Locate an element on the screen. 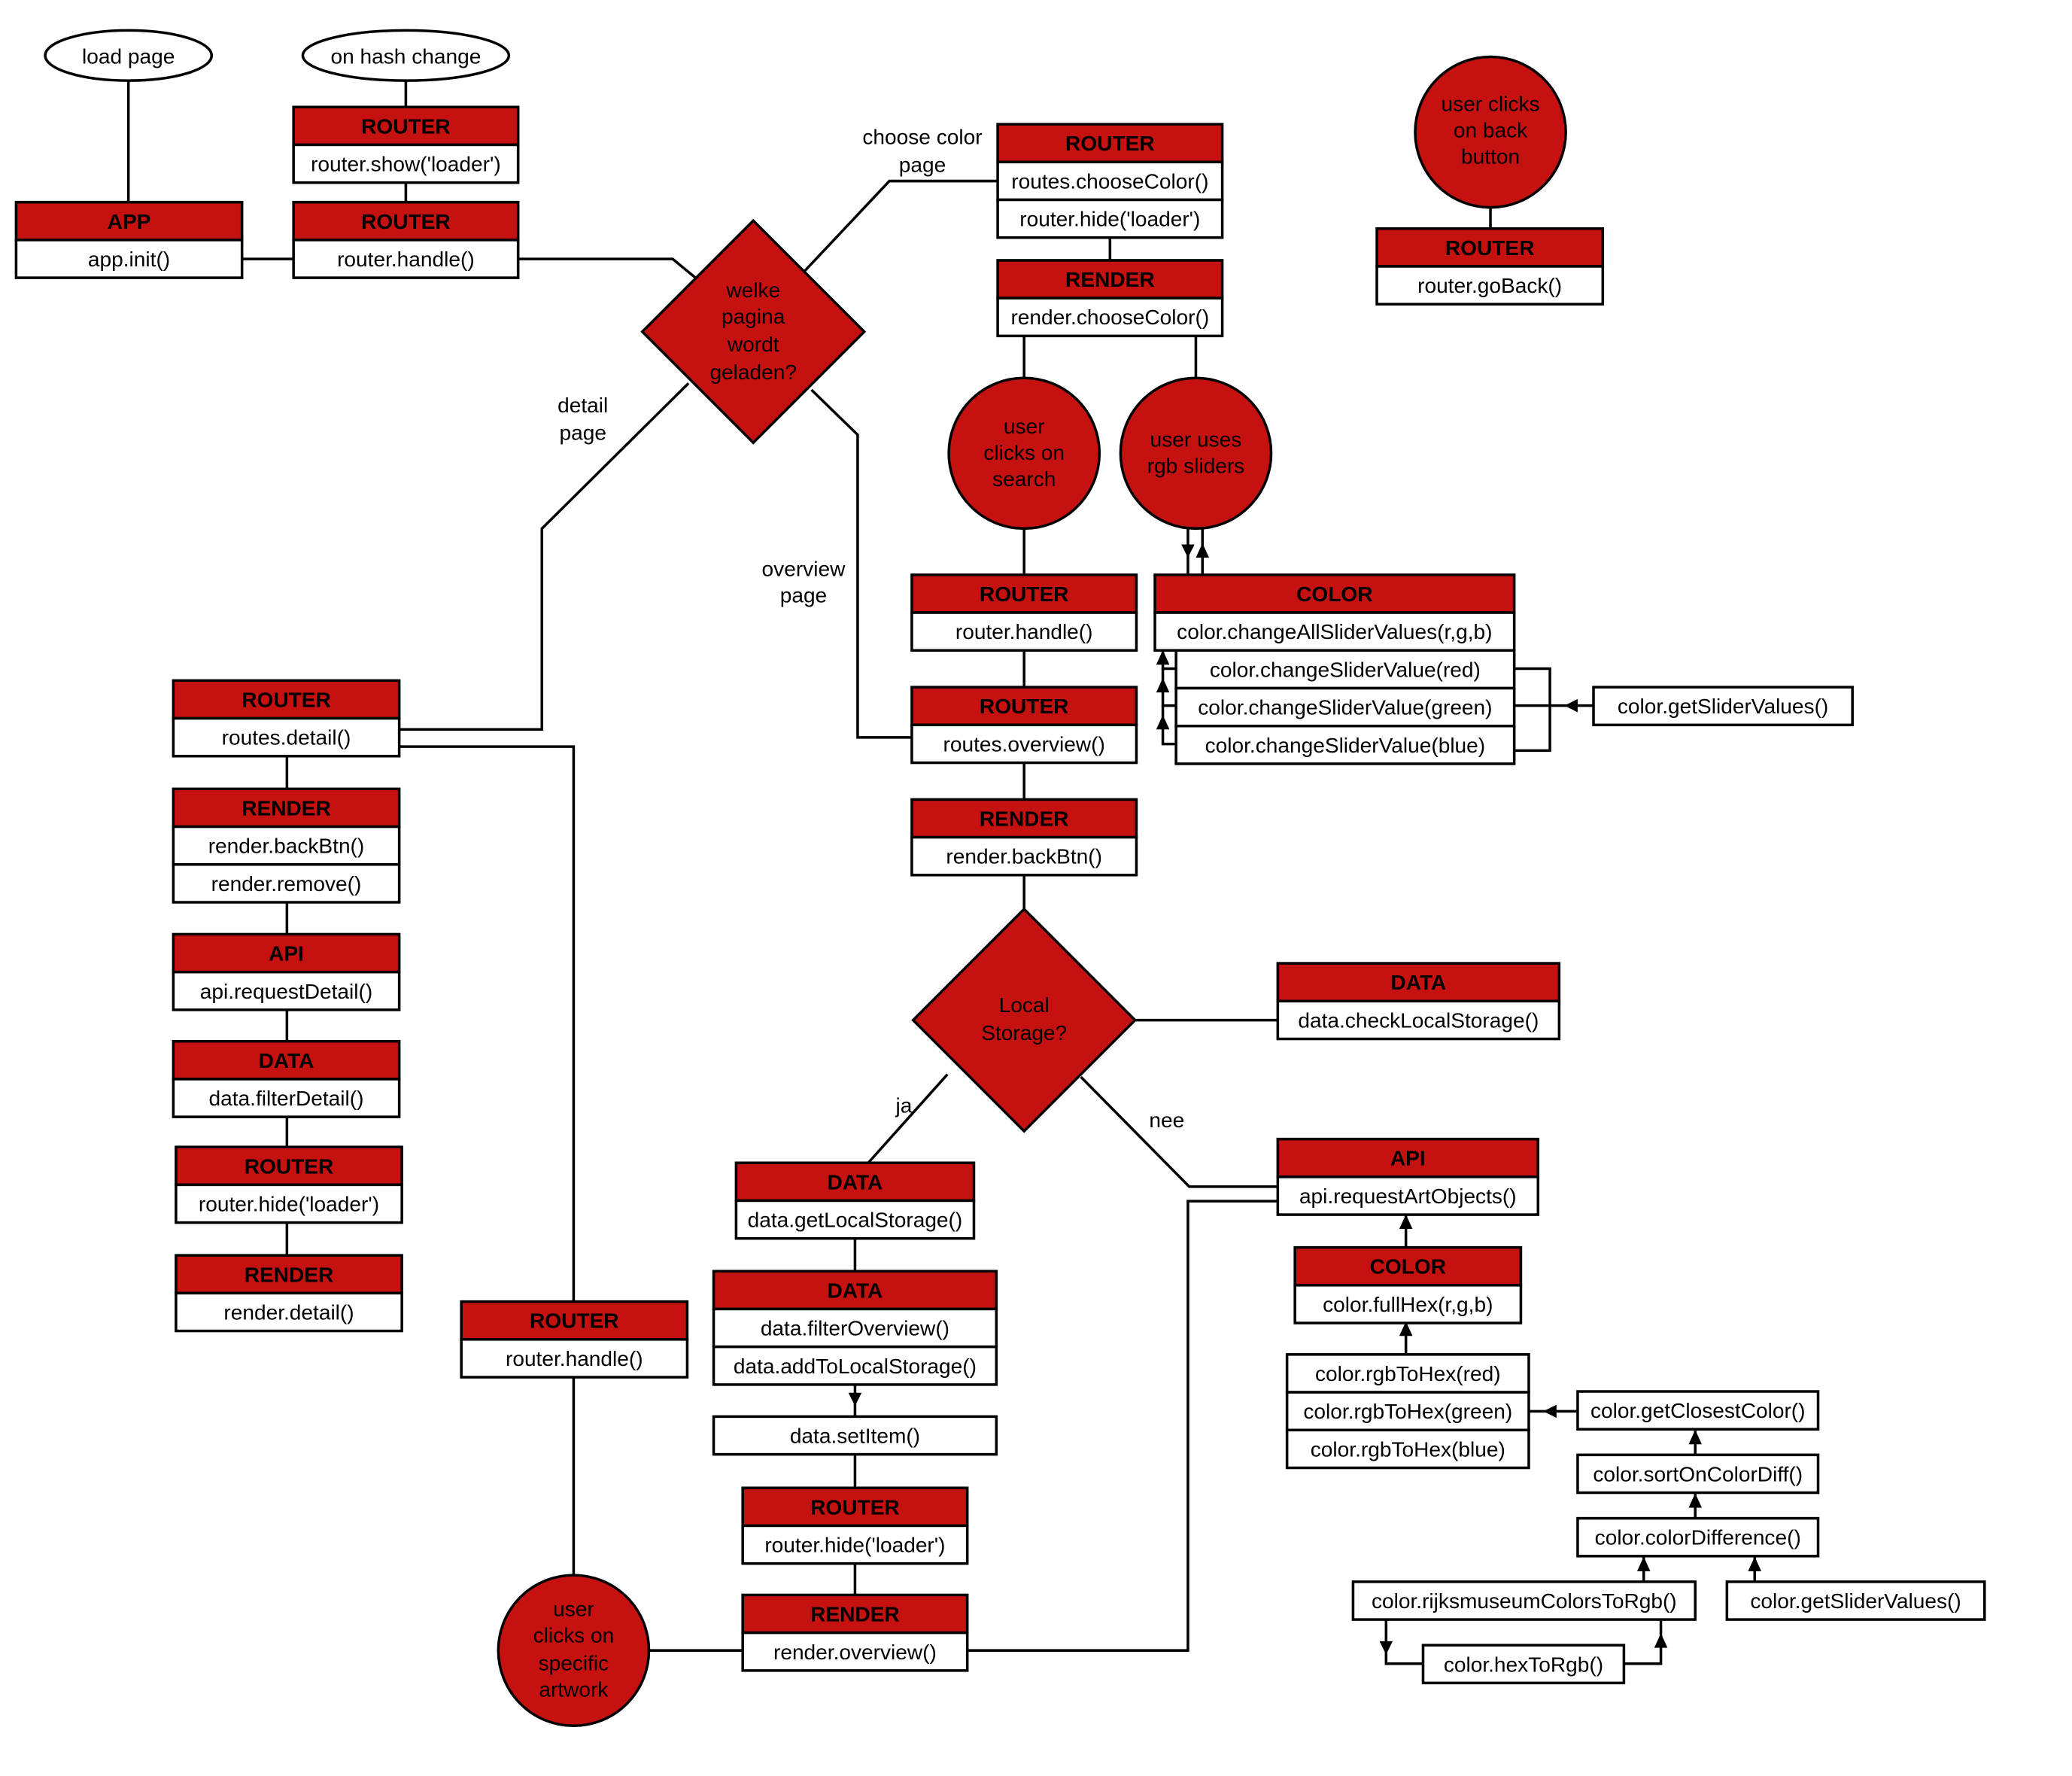 The image size is (2072, 1776). module-router-goback: ROUTER router.goBack() is located at coordinates (1490, 266).